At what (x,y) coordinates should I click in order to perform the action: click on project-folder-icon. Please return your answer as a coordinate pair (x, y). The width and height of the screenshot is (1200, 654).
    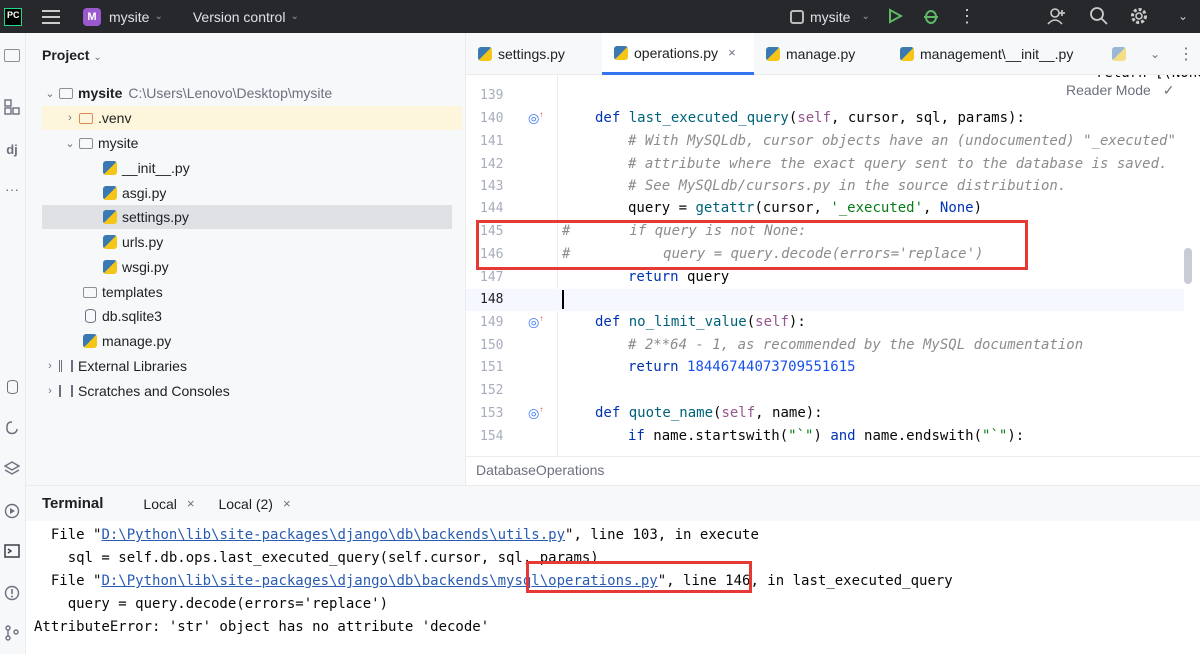
    Looking at the image, I should click on (12, 55).